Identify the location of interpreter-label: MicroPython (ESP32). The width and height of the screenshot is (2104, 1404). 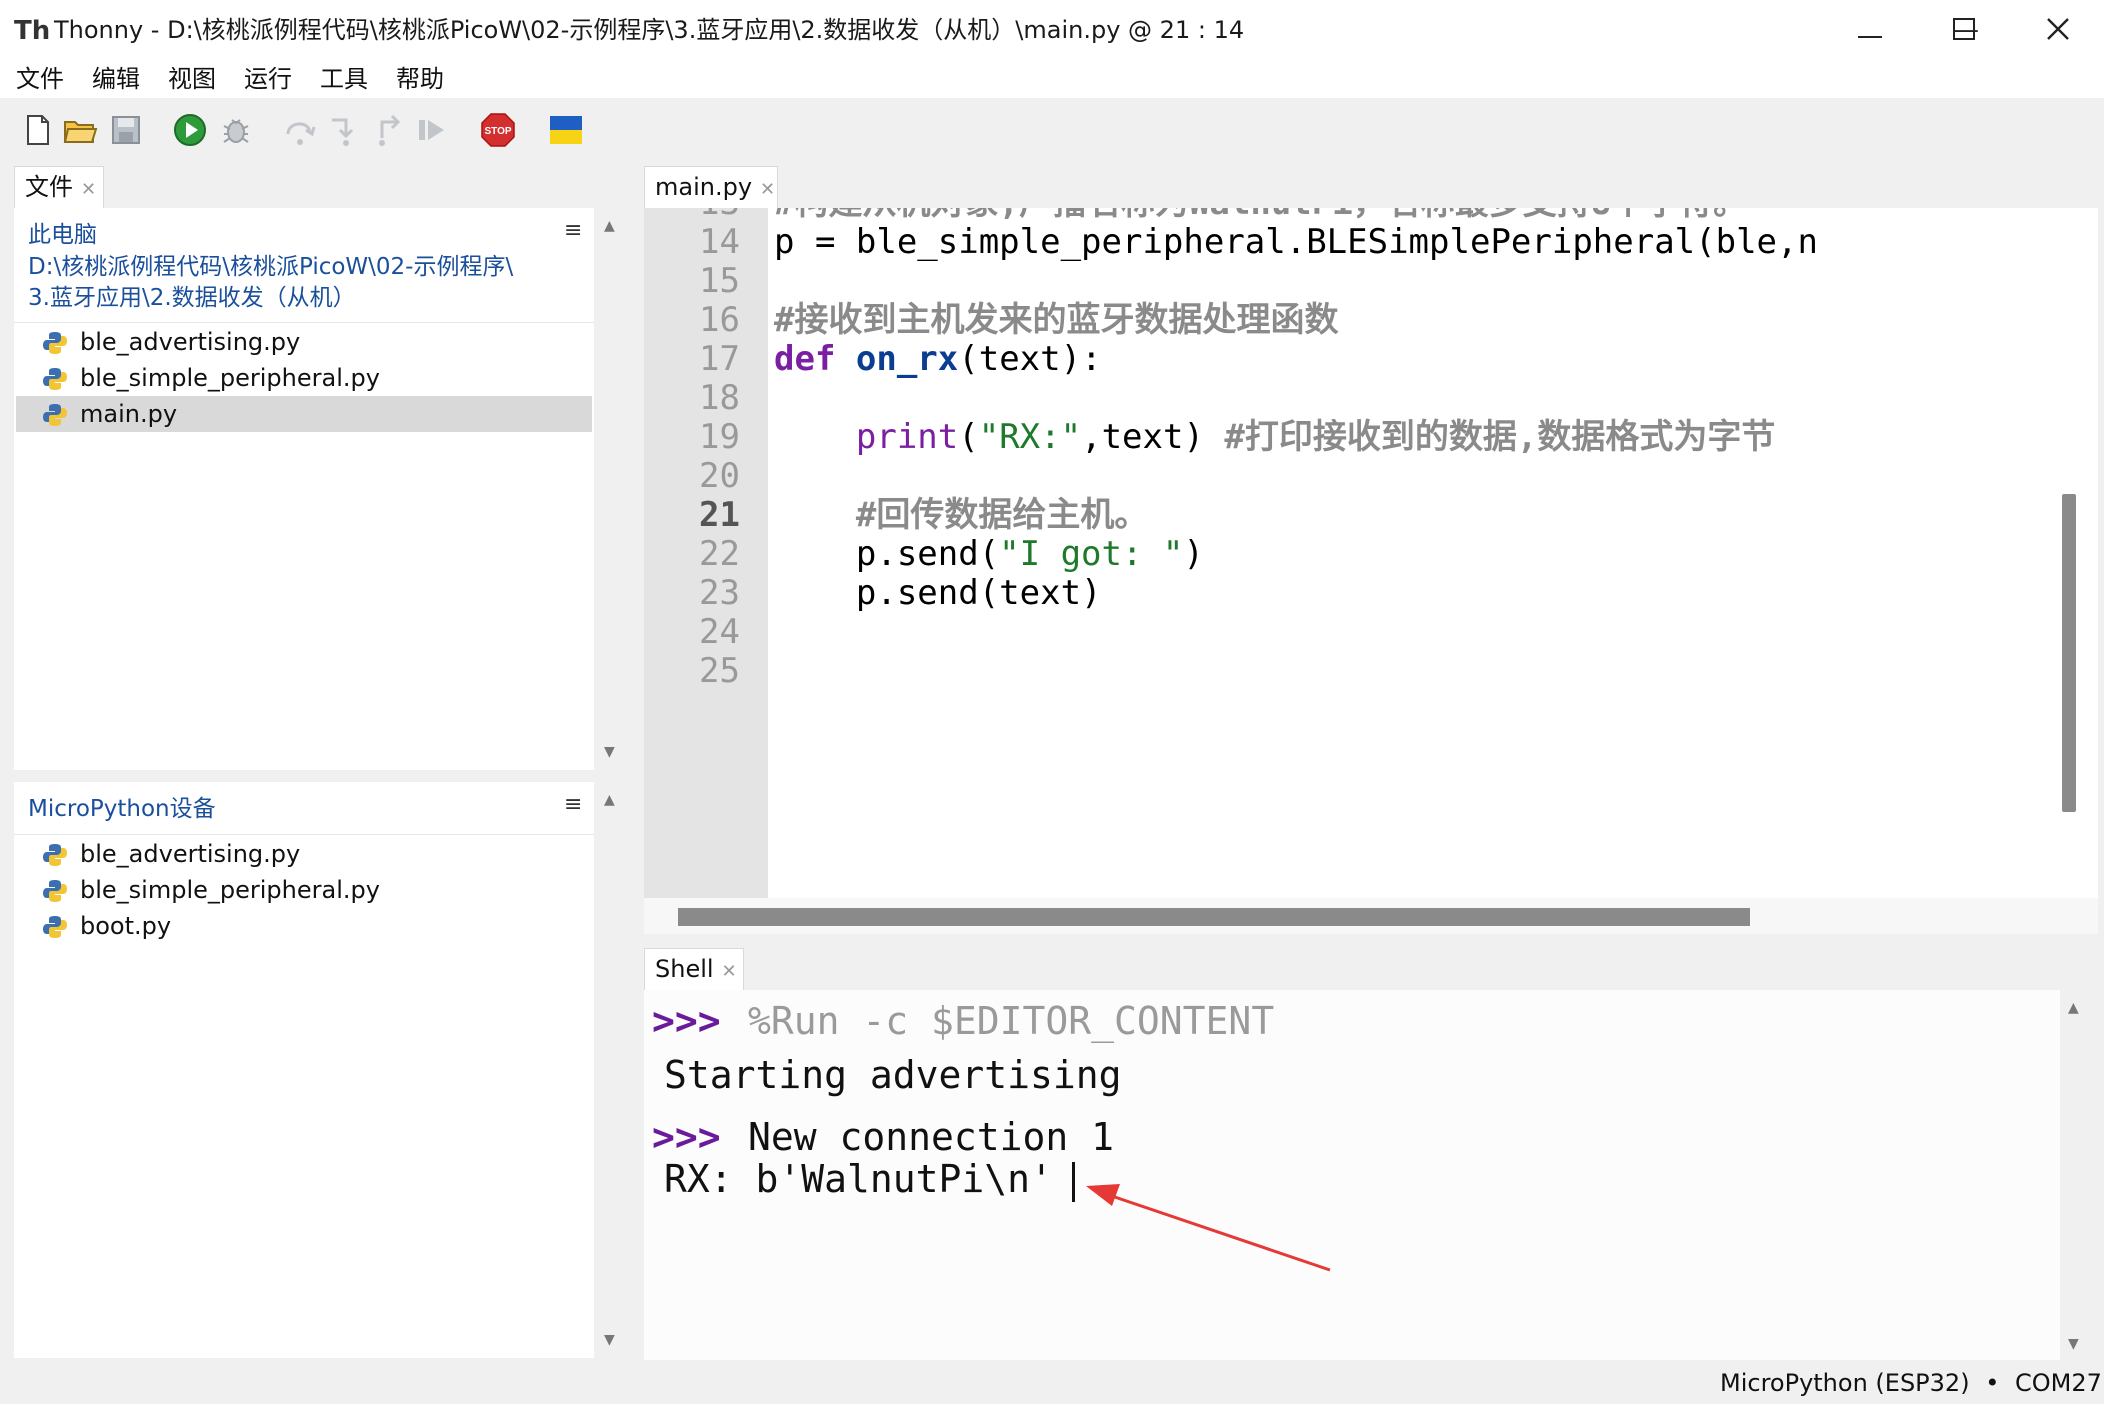
(1845, 1383).